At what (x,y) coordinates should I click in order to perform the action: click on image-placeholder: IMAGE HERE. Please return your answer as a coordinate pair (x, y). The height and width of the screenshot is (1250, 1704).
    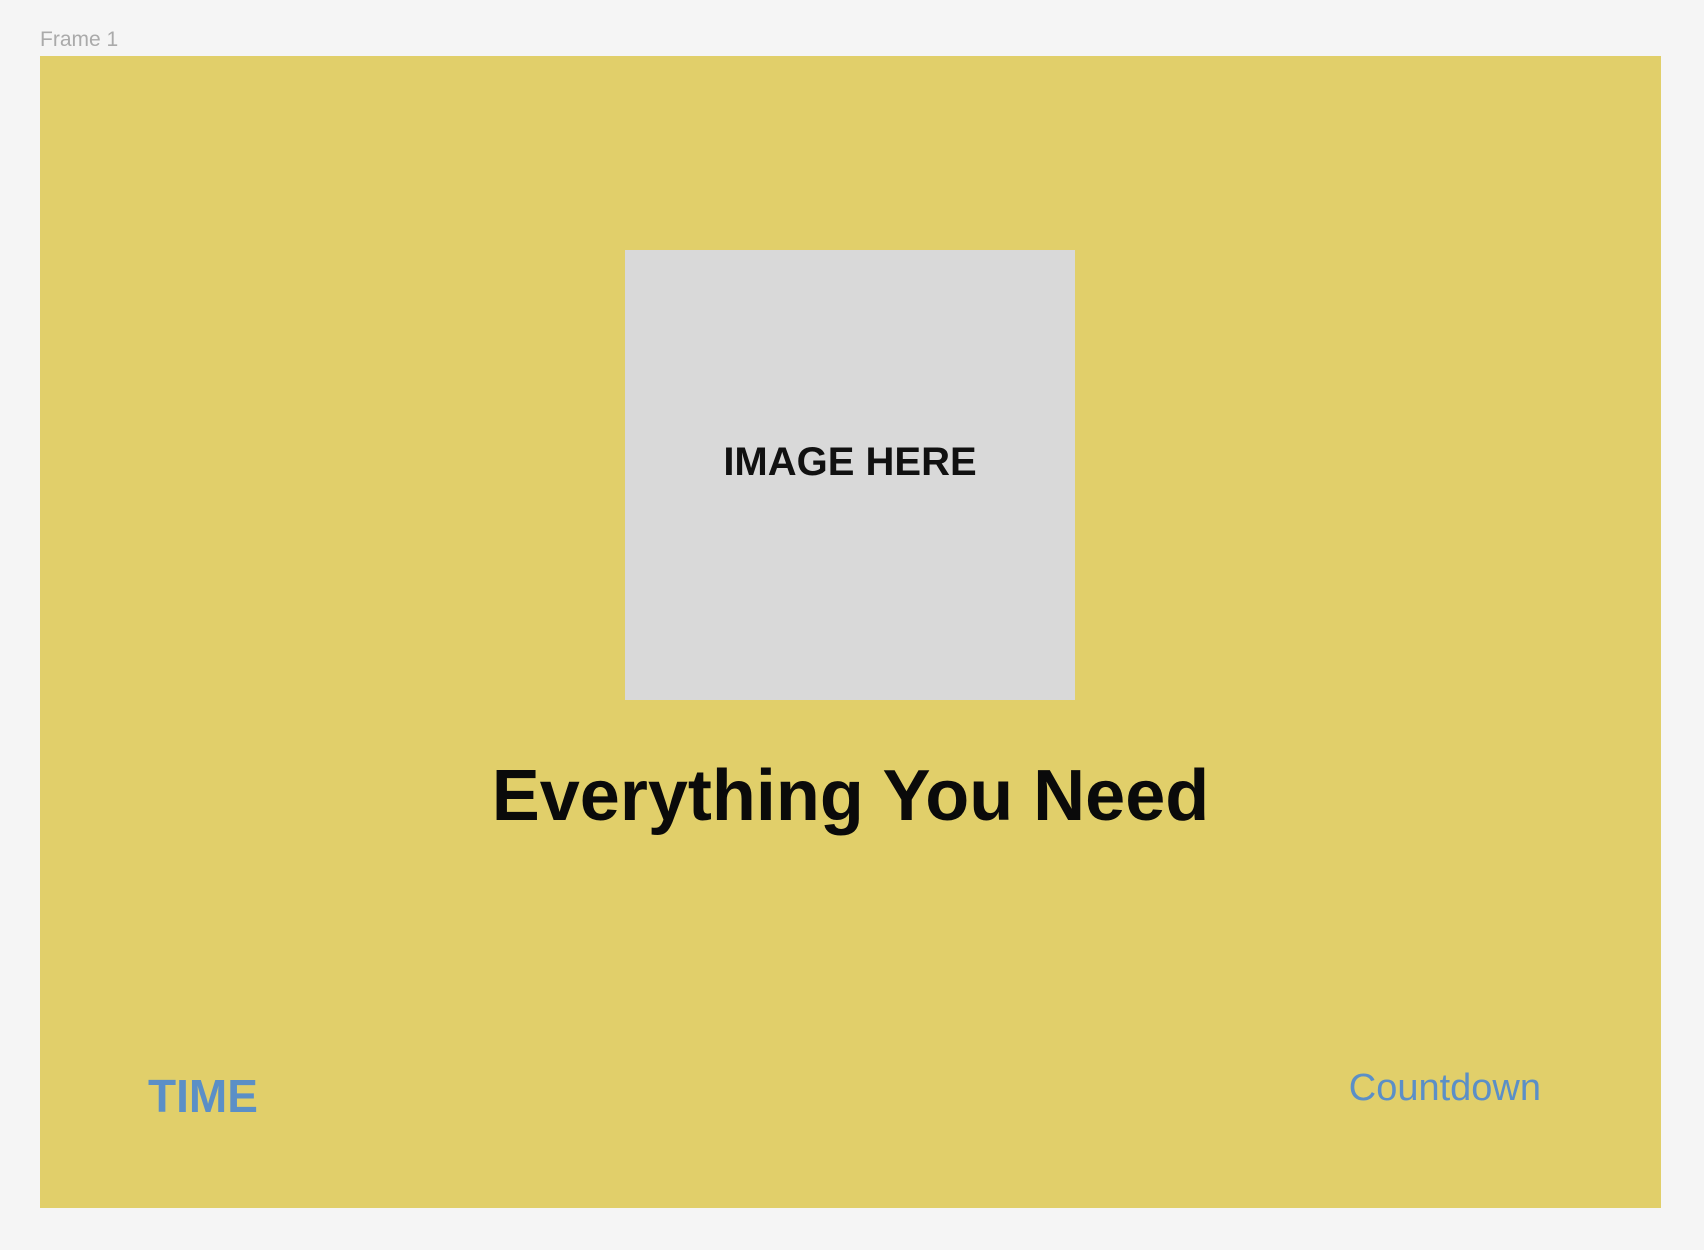
    Looking at the image, I should click on (850, 475).